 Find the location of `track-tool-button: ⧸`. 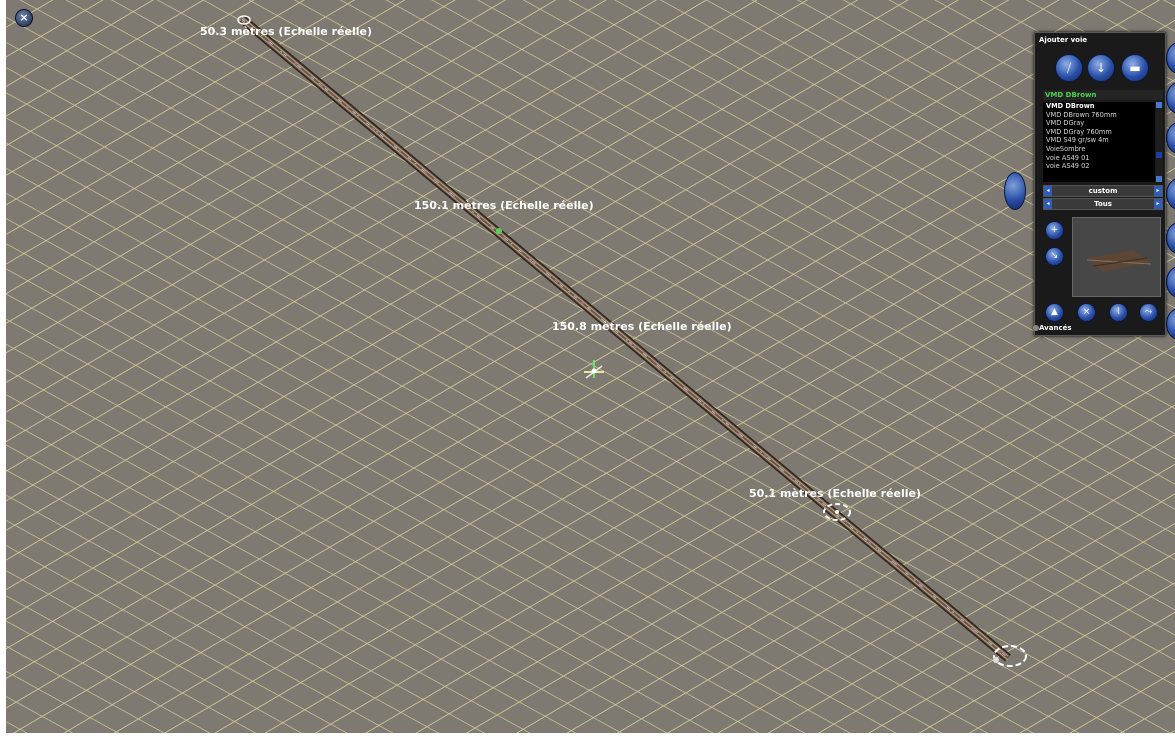

track-tool-button: ⧸ is located at coordinates (1069, 68).